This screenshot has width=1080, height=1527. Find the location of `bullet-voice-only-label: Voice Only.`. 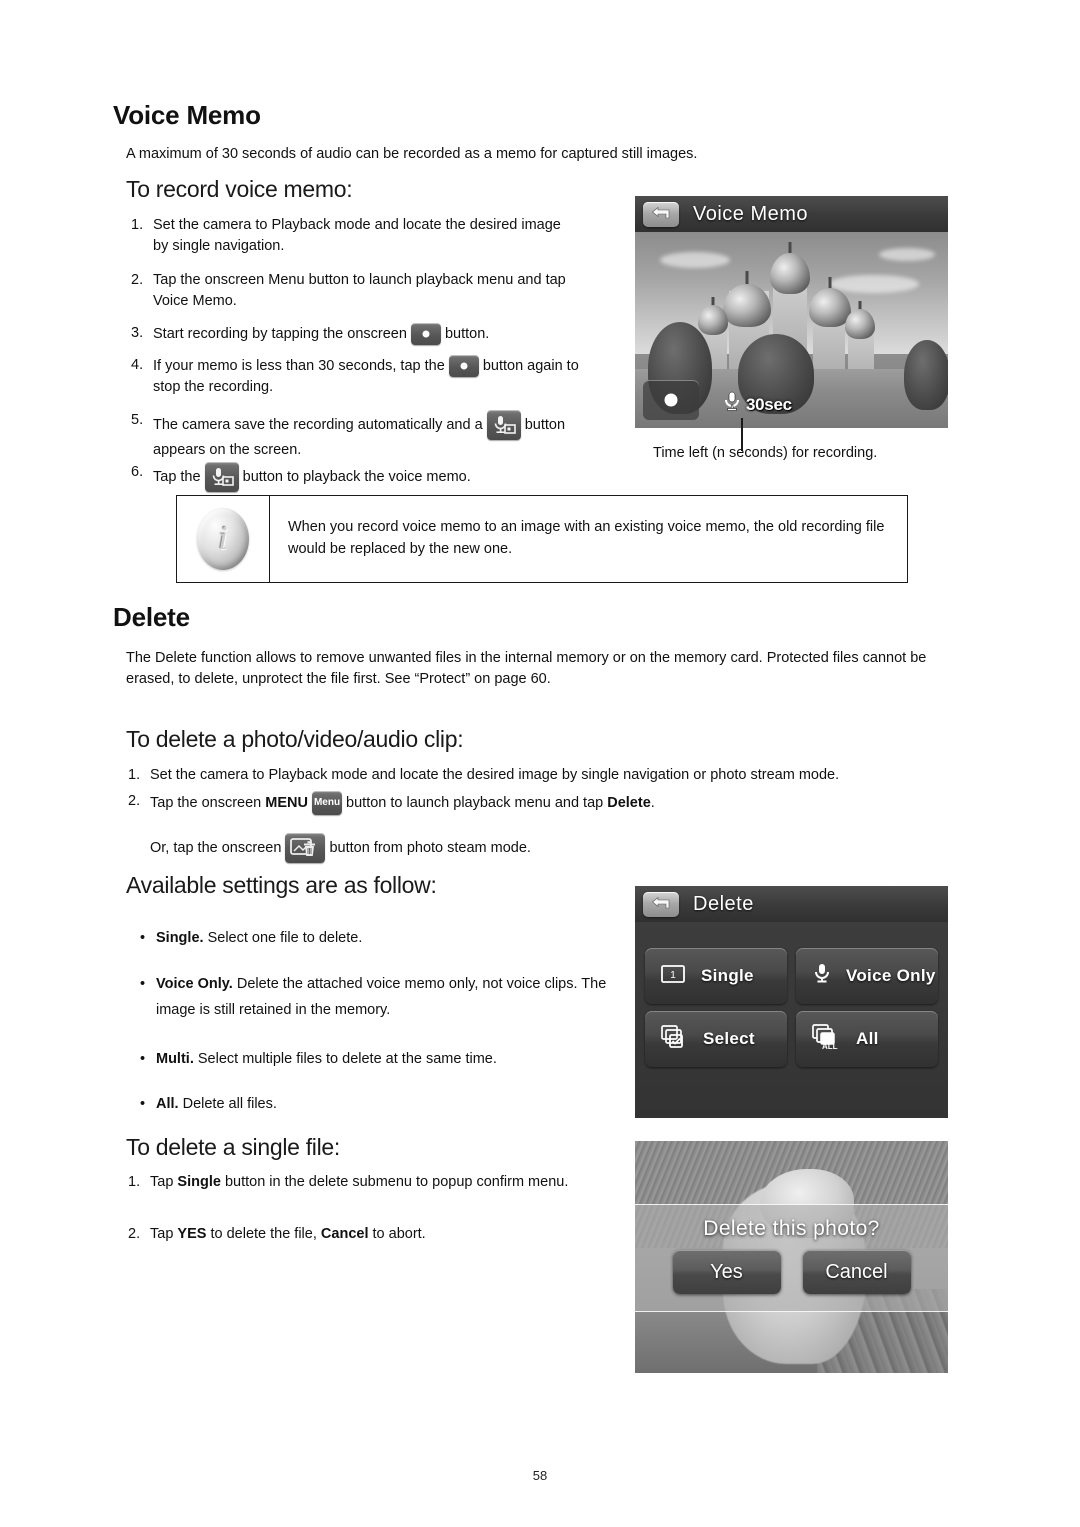

bullet-voice-only-label: Voice Only. is located at coordinates (194, 984).